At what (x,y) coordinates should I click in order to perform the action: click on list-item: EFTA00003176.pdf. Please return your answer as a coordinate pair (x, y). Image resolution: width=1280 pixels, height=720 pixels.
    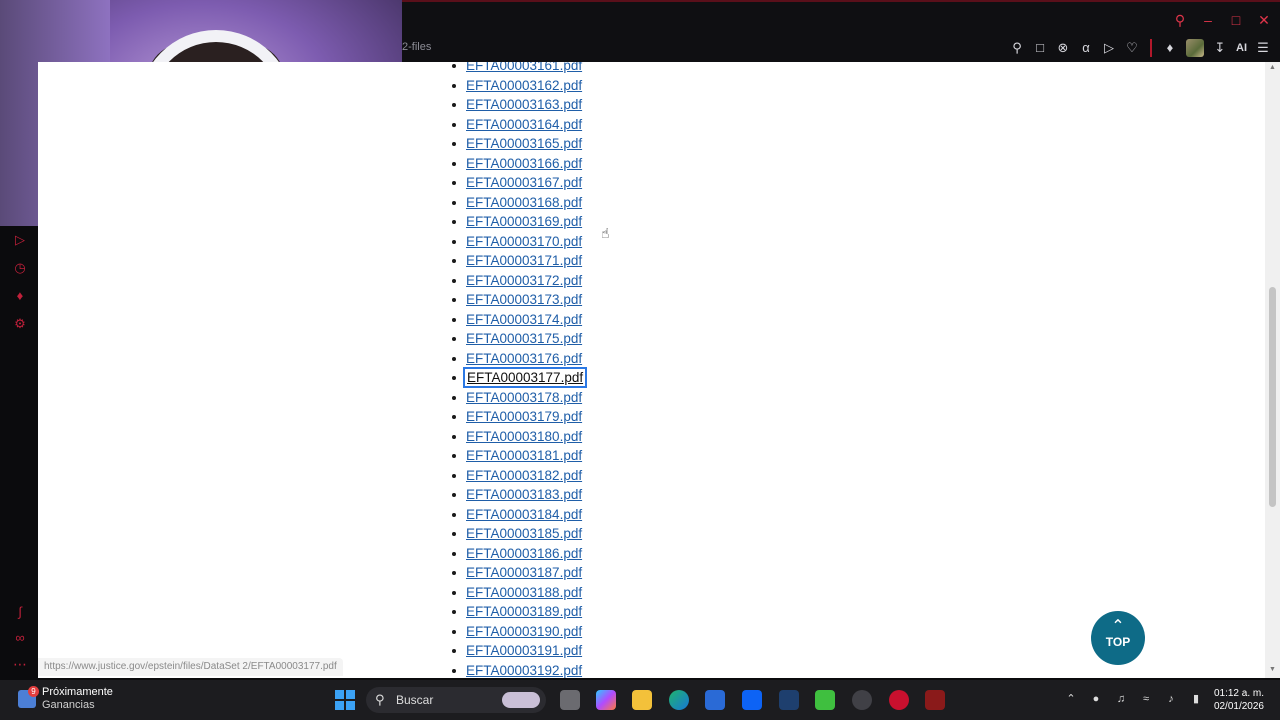
    Looking at the image, I should click on (518, 359).